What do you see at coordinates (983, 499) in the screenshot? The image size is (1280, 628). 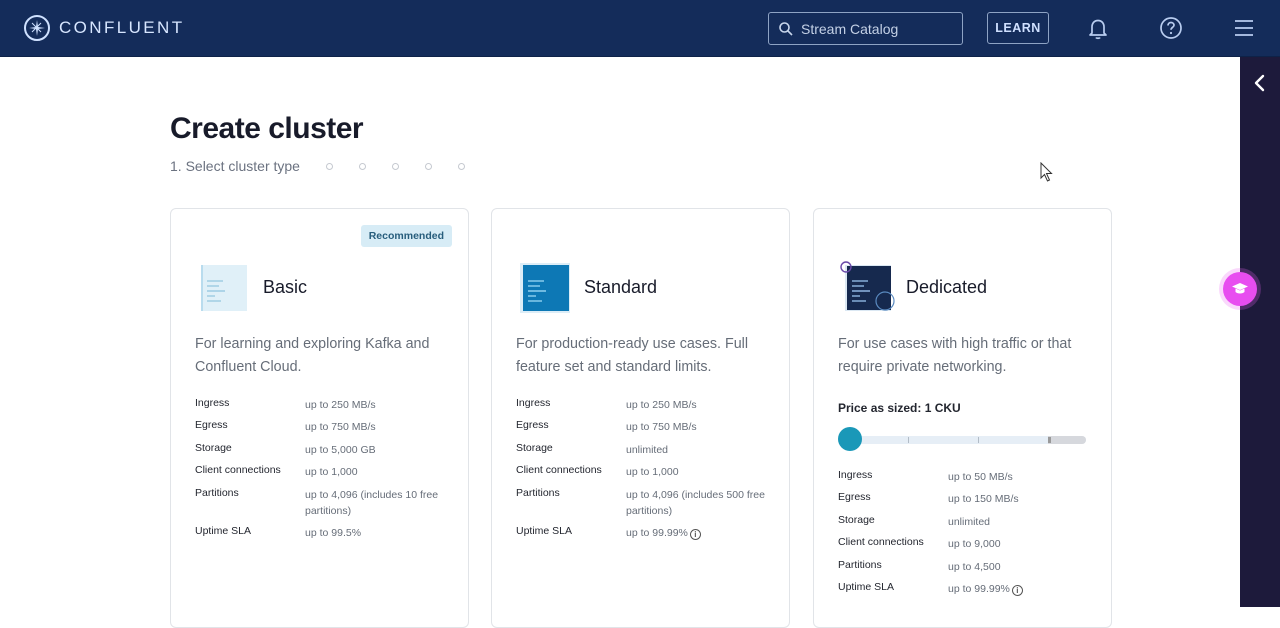 I see `spec-value: up to 150 MB/s` at bounding box center [983, 499].